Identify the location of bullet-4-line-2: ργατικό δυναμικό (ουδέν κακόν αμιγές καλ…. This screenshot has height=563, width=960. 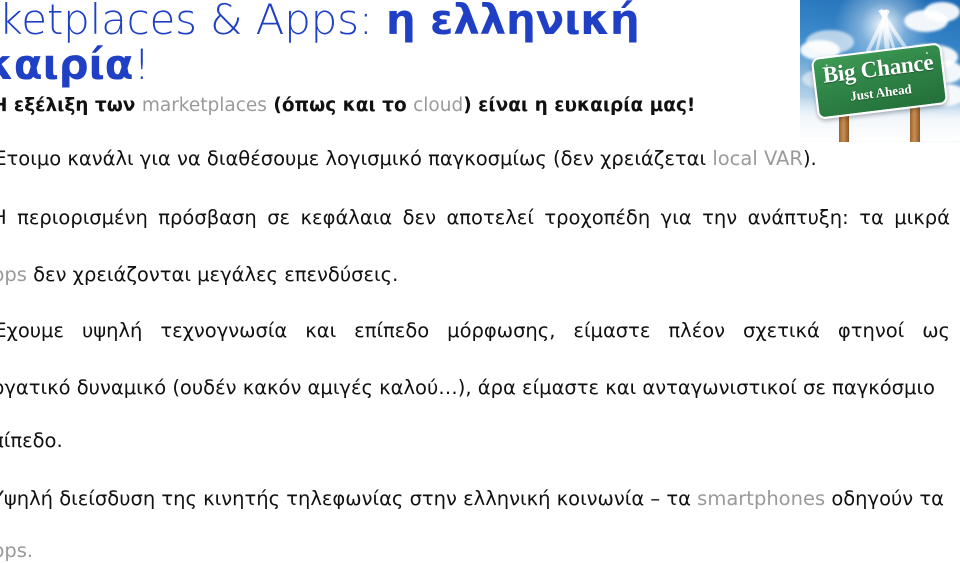
(476, 388).